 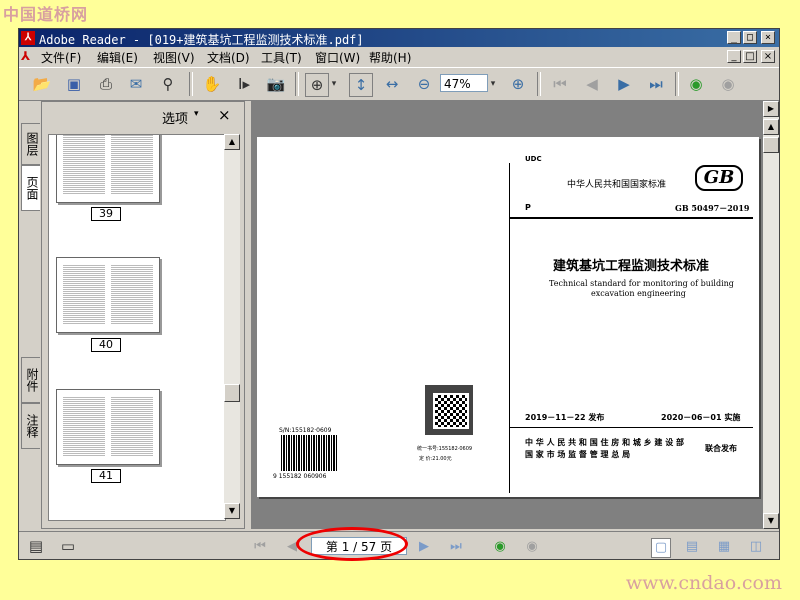 What do you see at coordinates (424, 84) in the screenshot?
I see `zoom-out-icon: ⊖` at bounding box center [424, 84].